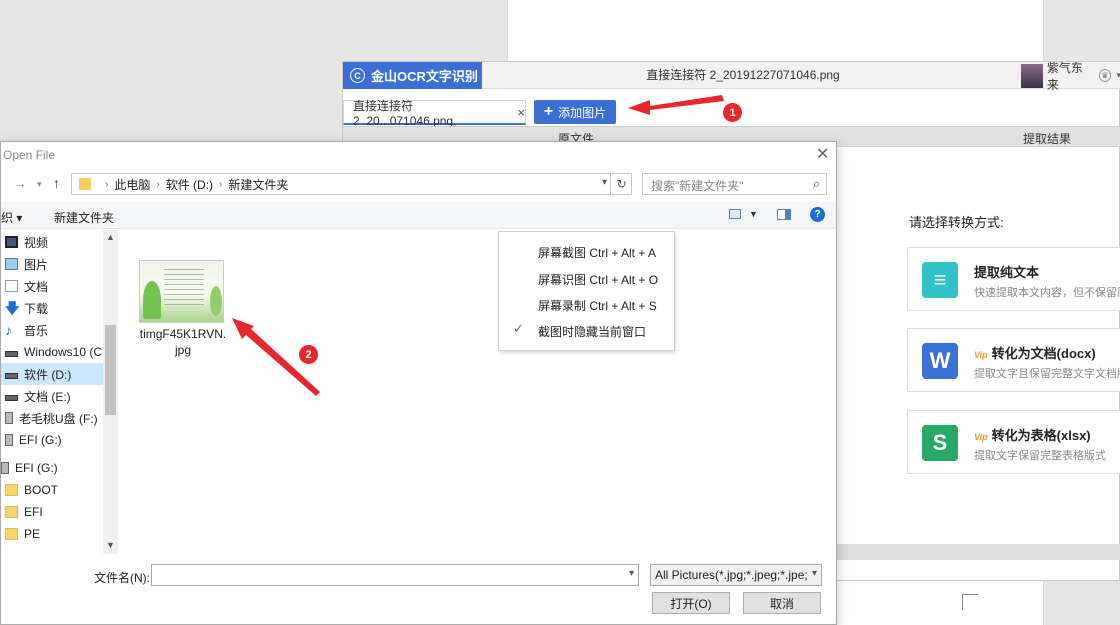  I want to click on arrow-1-icon, so click(676, 105).